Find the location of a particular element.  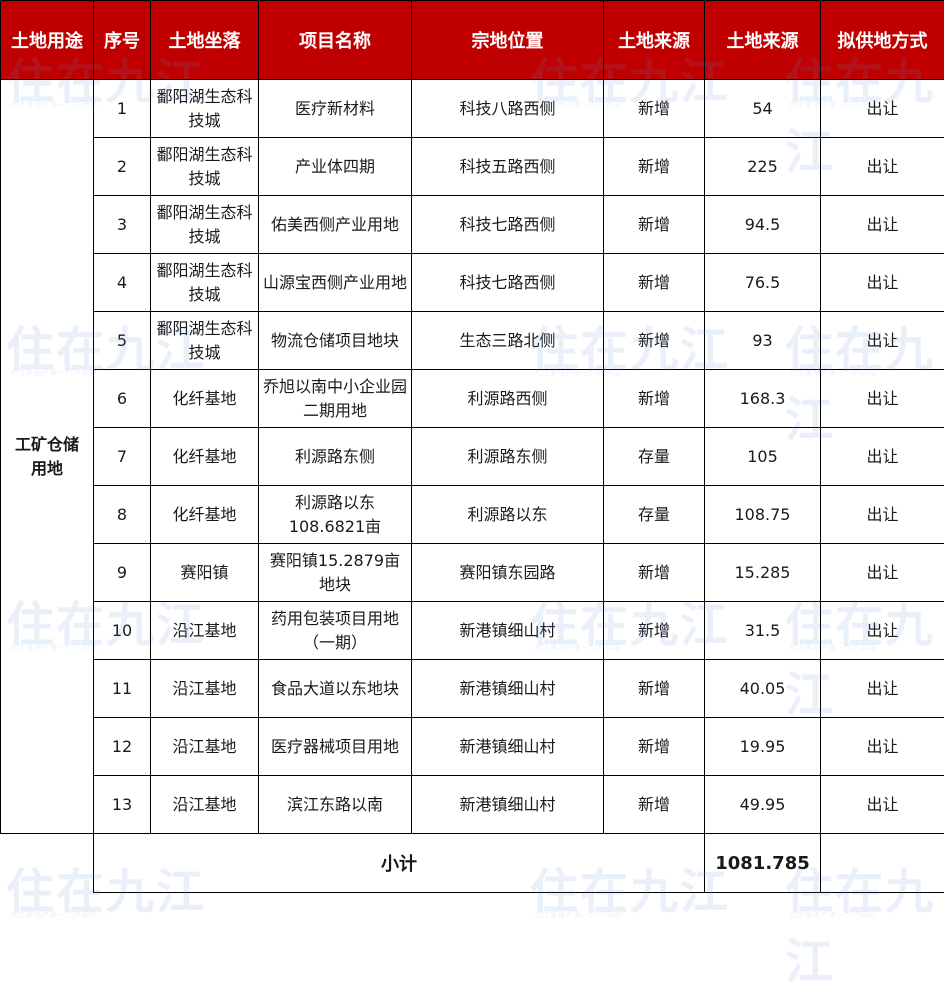

table-row: 4鄱阳湖生态科技城山源宝西侧产业用地科技七路西侧新增76.5出让 is located at coordinates (472, 283).